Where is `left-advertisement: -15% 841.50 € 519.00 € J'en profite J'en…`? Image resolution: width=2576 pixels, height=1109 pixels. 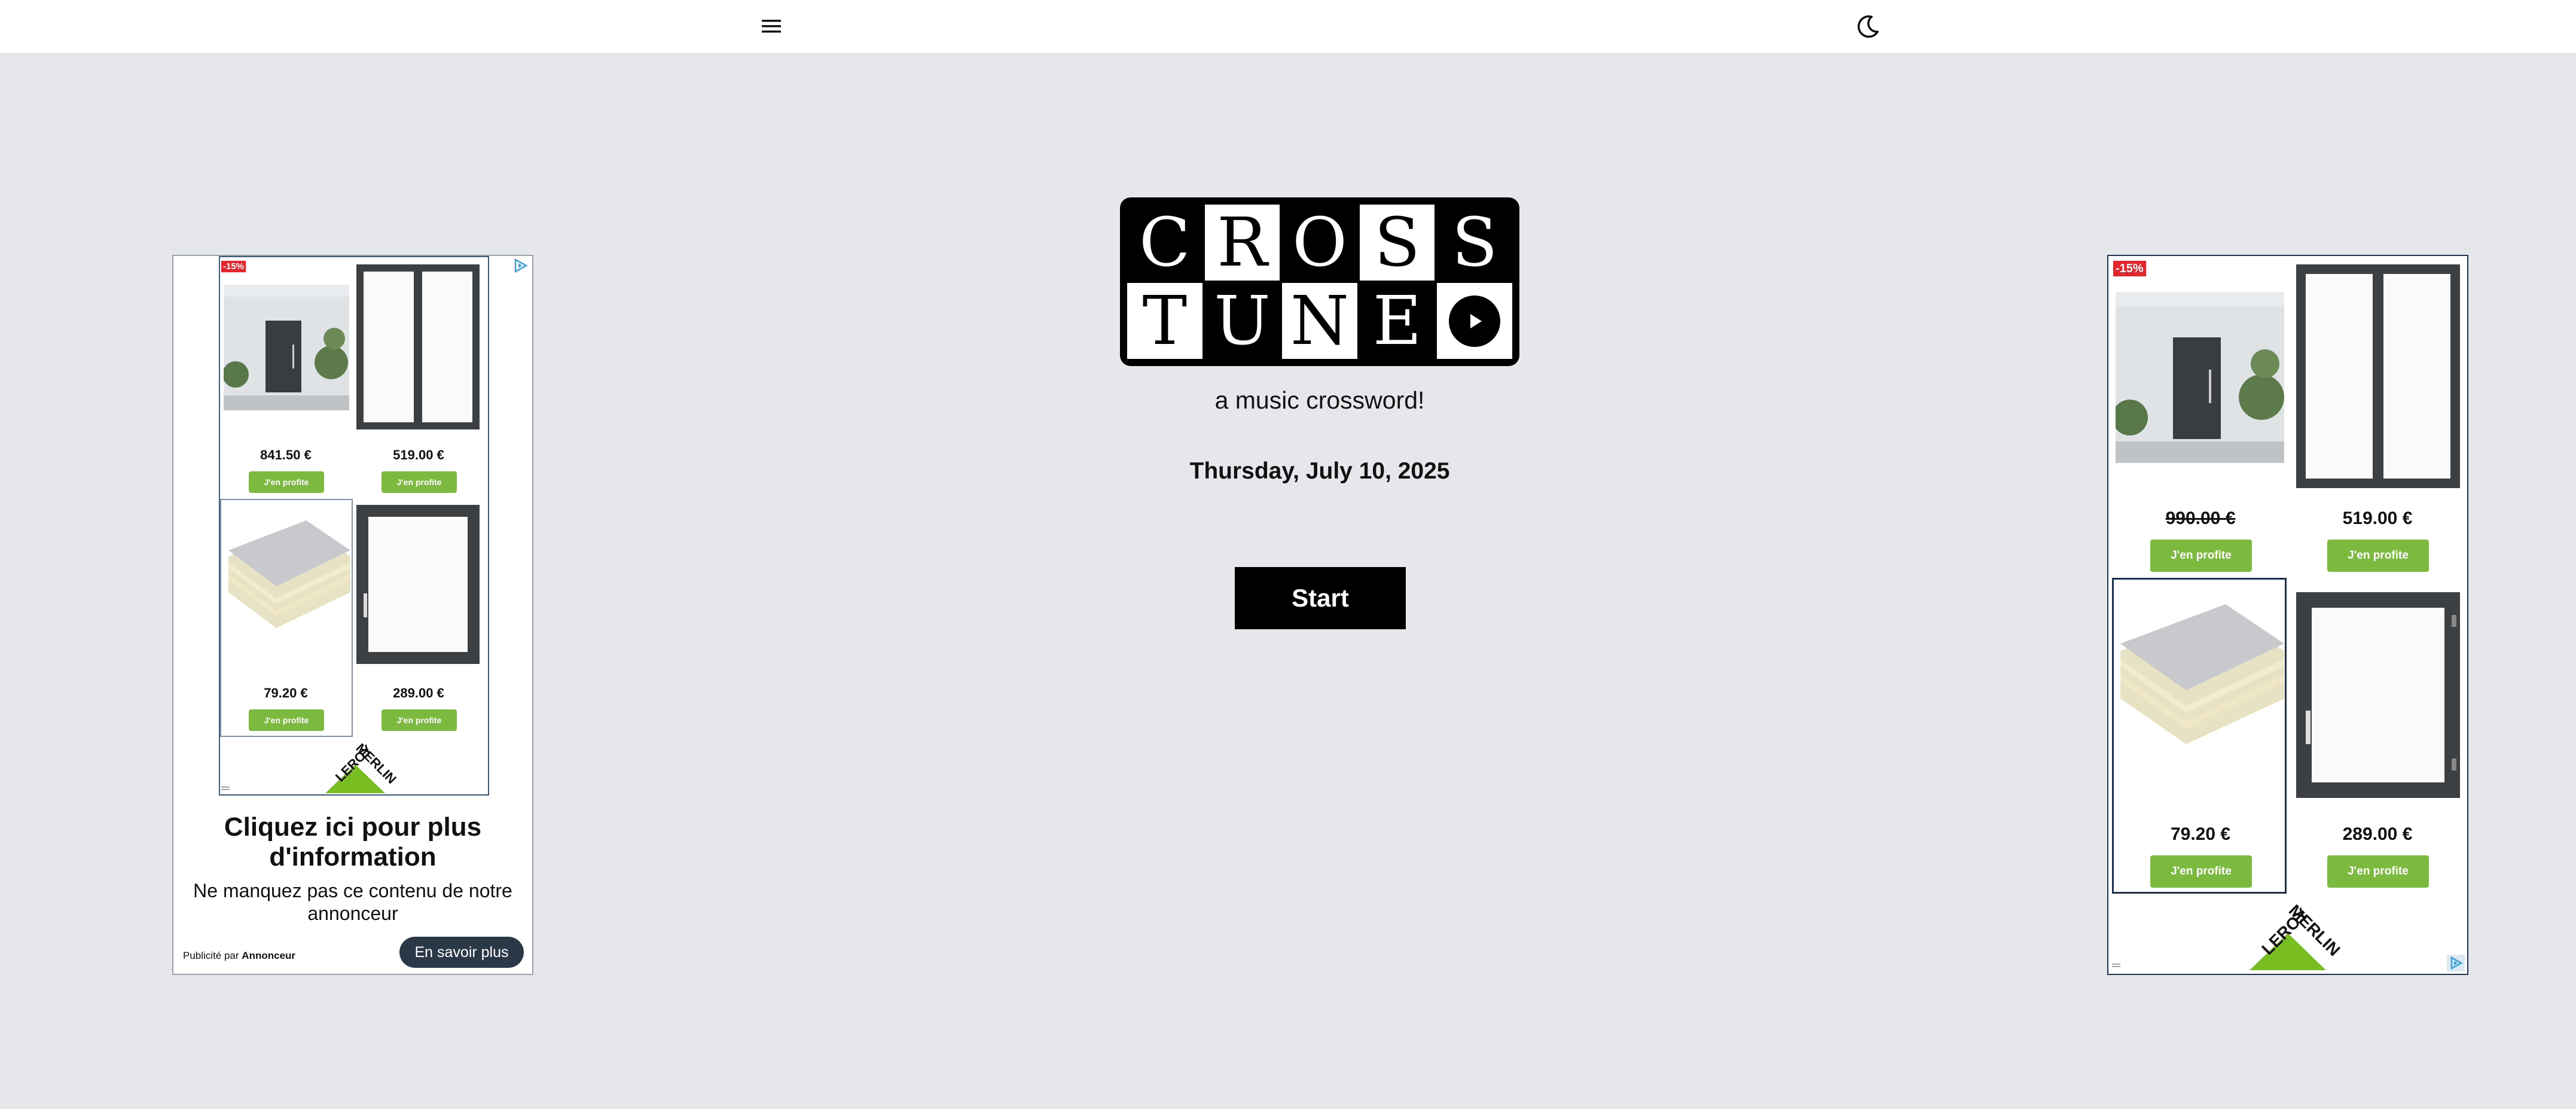
left-advertisement: -15% 841.50 € 519.00 € J'en profite J'en… is located at coordinates (352, 615).